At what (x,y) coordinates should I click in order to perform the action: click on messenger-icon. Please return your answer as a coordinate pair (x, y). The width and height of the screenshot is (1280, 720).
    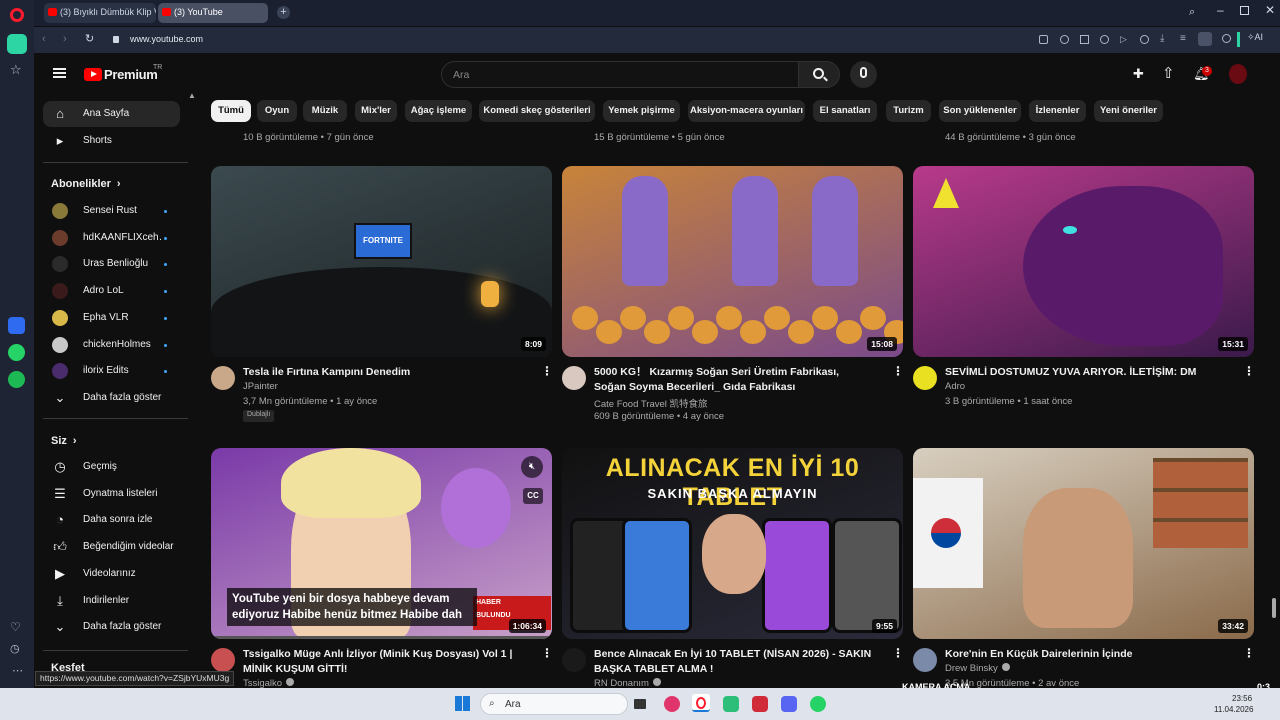
    Looking at the image, I should click on (16, 325).